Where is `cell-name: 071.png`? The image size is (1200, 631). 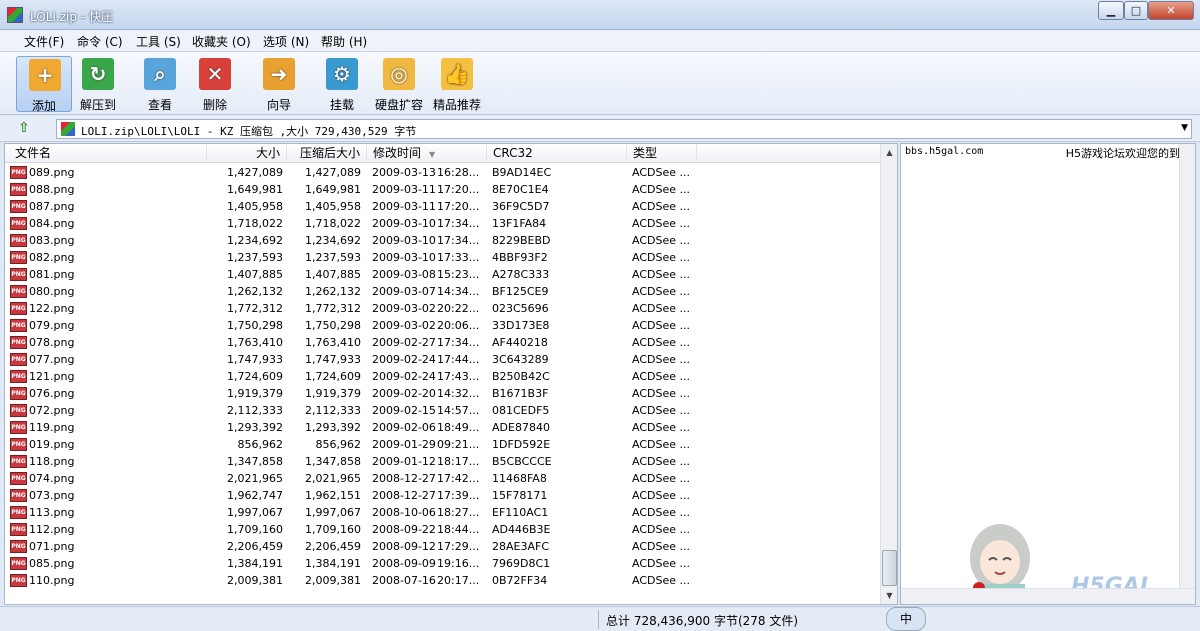
cell-name: 071.png is located at coordinates (52, 546).